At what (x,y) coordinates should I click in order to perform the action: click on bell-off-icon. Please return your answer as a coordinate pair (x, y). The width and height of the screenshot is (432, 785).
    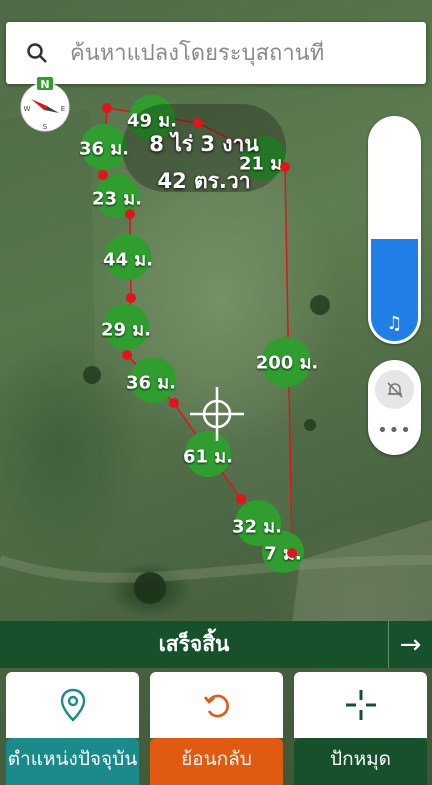
    Looking at the image, I should click on (394, 389).